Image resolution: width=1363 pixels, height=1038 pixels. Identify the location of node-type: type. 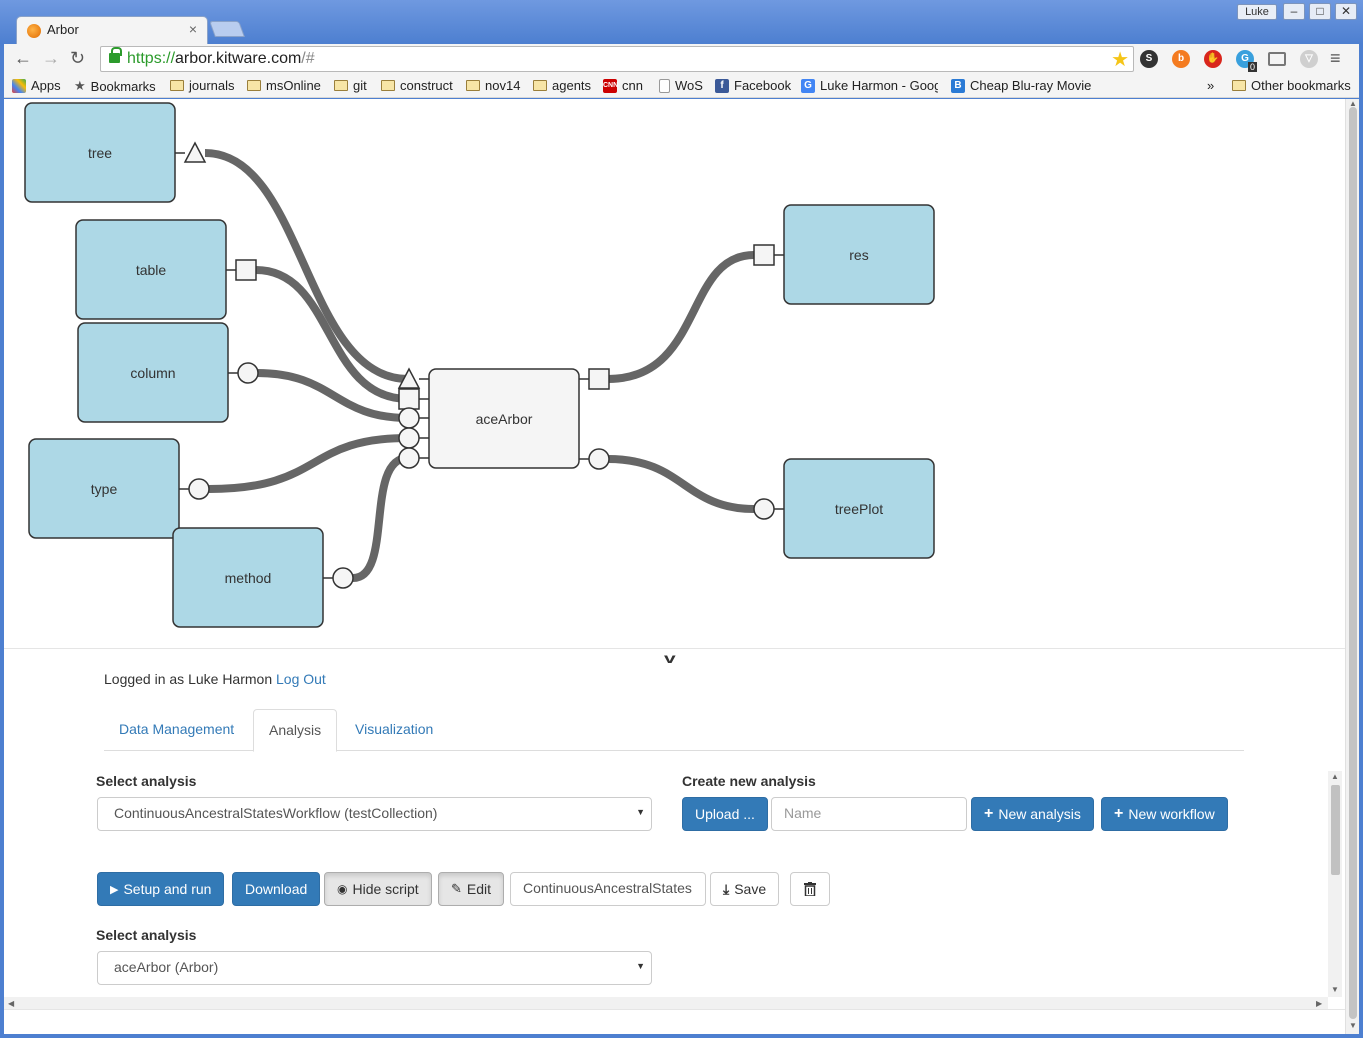
(119, 488).